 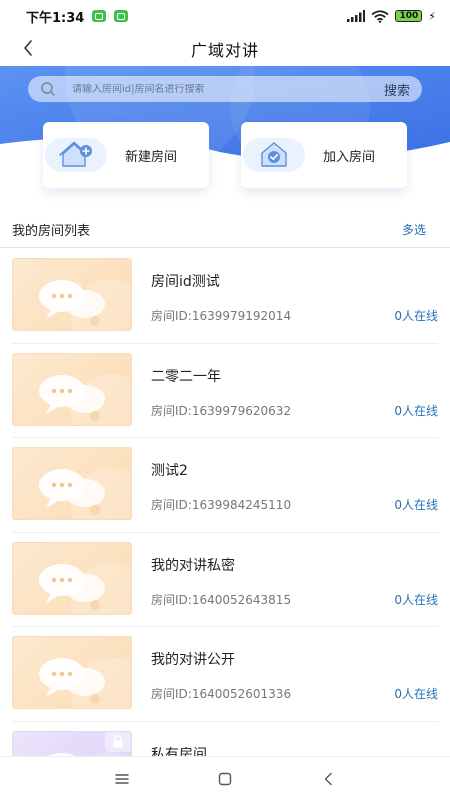 I want to click on create-room-button: 新建房间, so click(x=126, y=155).